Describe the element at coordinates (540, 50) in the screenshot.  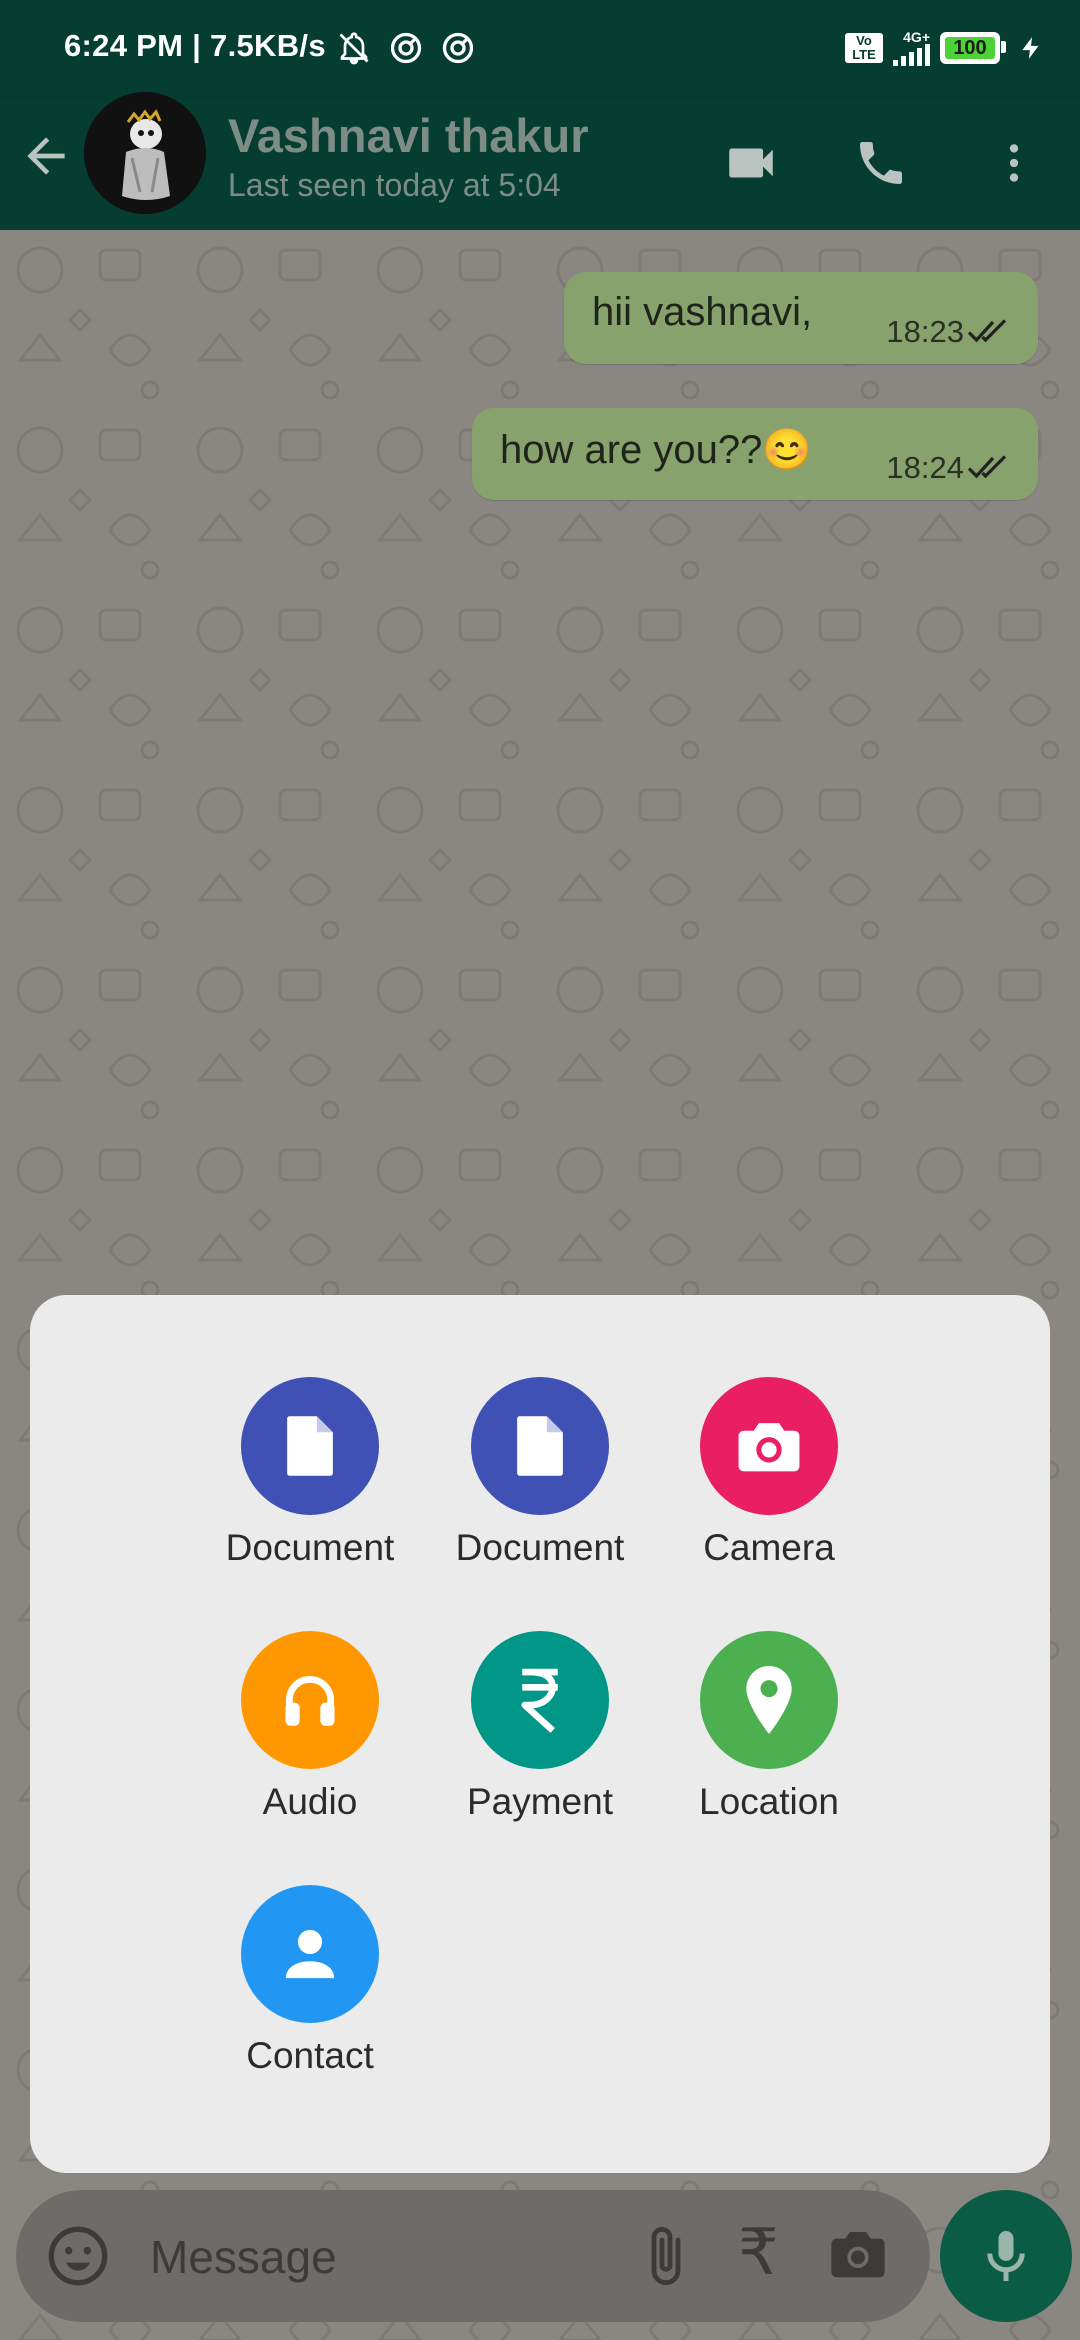
I see `status-bar: 6:24 PM | 7.5KB/s Vo LTE 4G+ 100` at that location.